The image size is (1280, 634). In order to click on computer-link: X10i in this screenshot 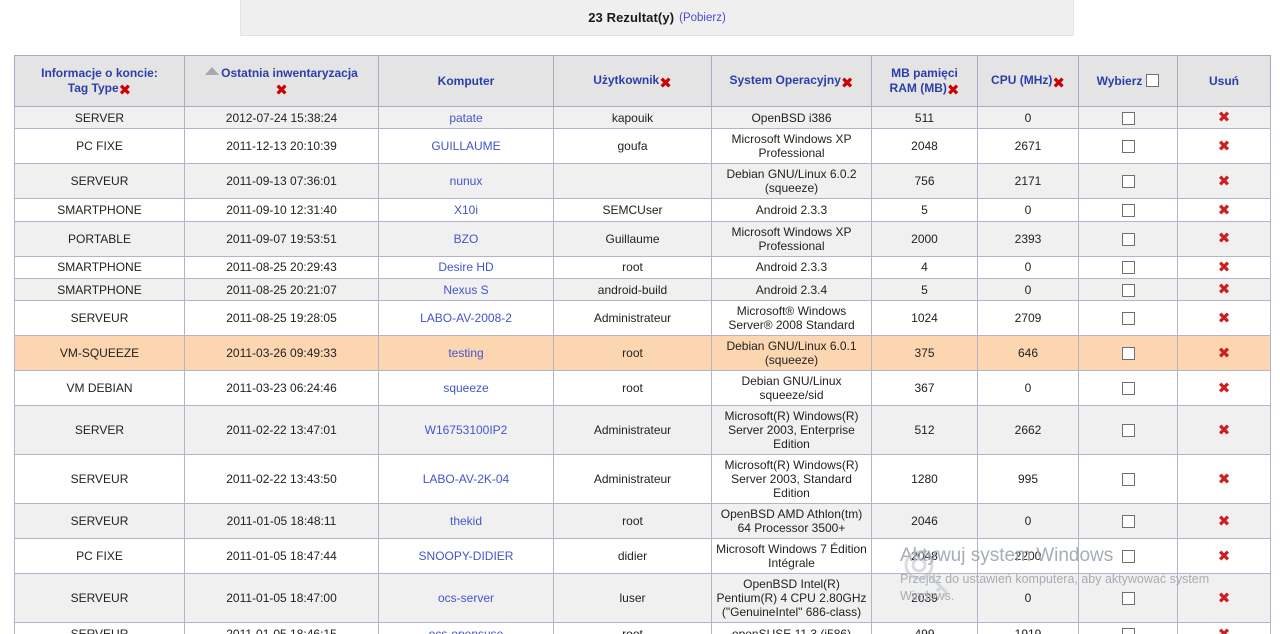, I will do `click(466, 210)`.